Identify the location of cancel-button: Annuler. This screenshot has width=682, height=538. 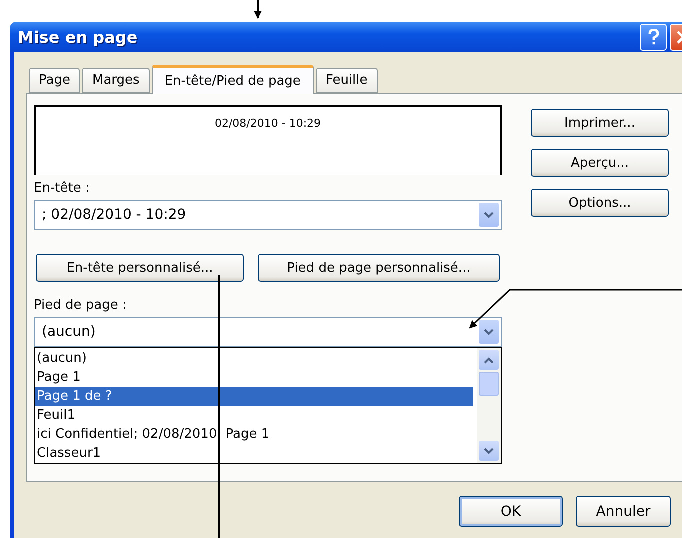
(623, 511).